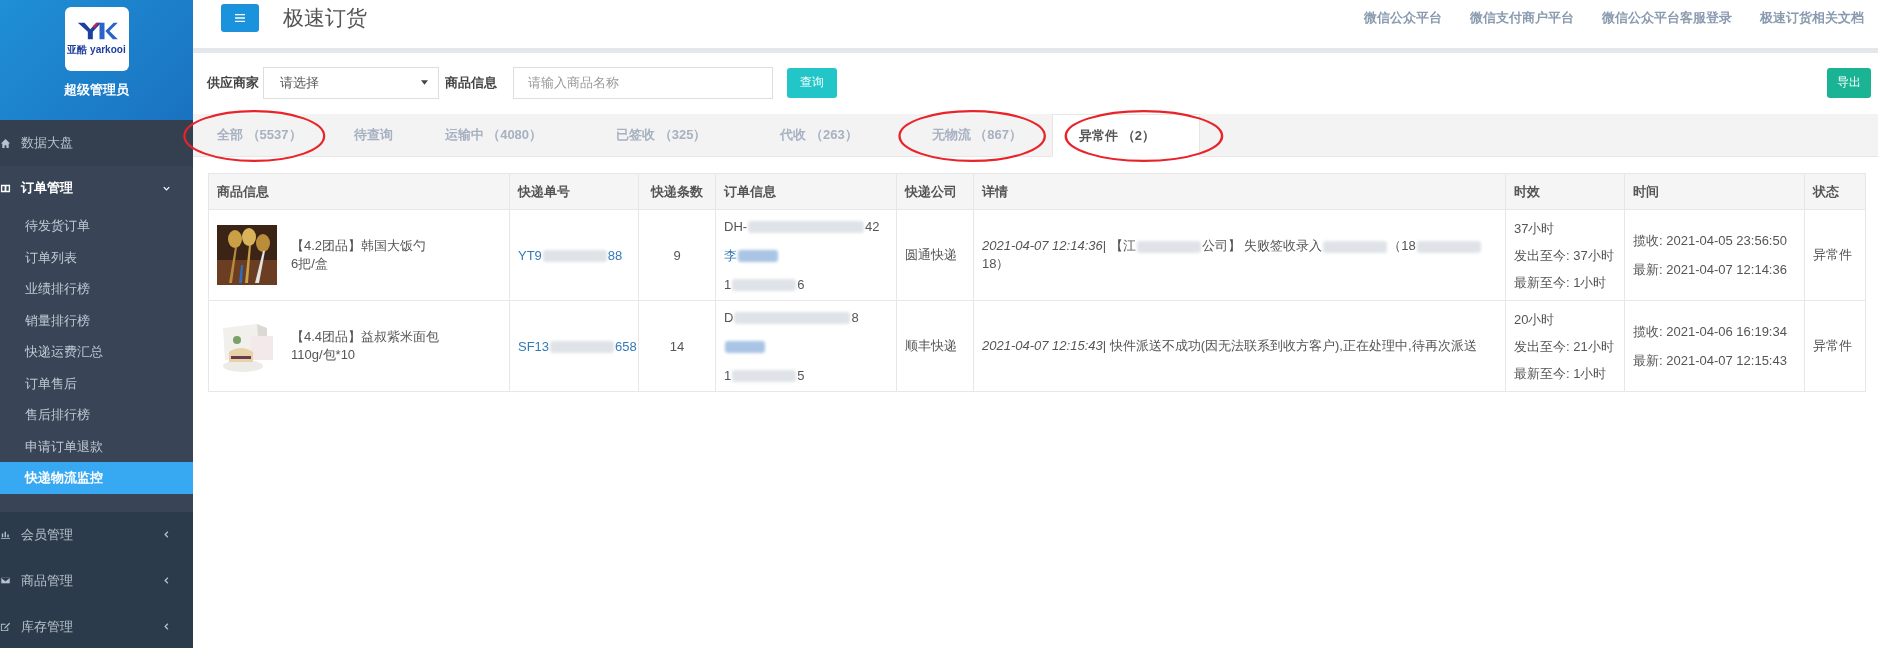 The width and height of the screenshot is (1878, 648). I want to click on submenu-item: 业绩排行榜, so click(96, 289).